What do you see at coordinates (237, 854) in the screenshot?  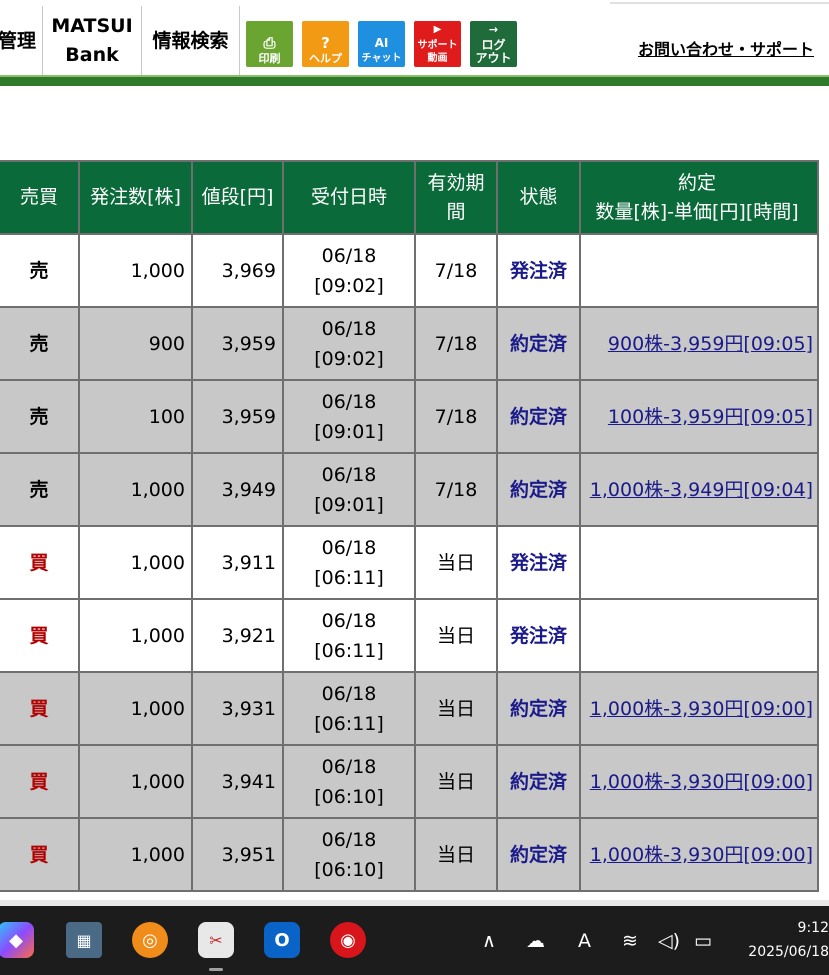 I see `order-price: 3,951` at bounding box center [237, 854].